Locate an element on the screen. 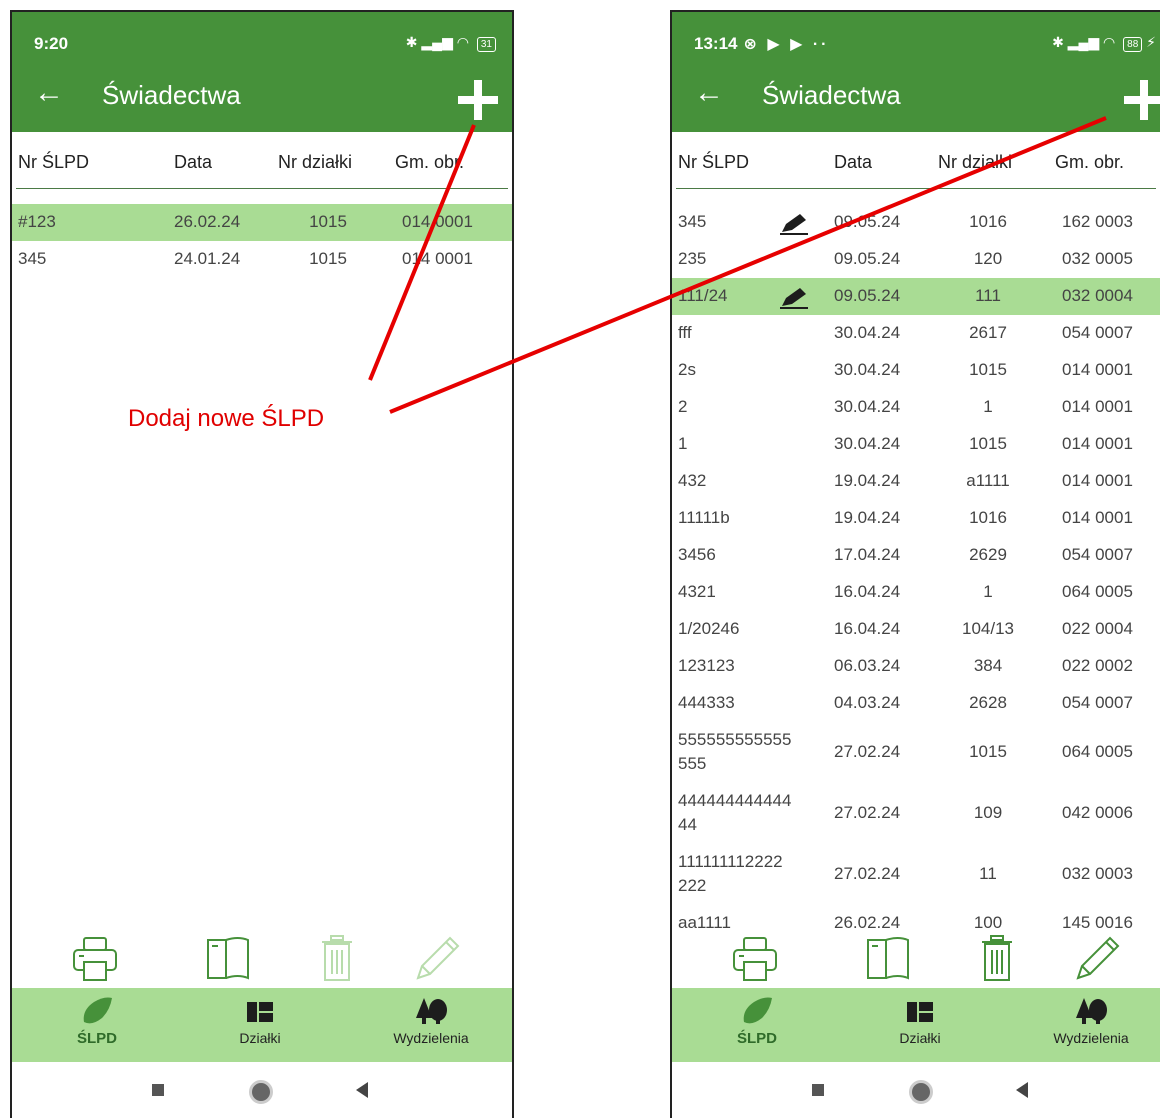 This screenshot has width=1160, height=1118. table-row: 235 09.05.24 120 032 0005 is located at coordinates (916, 259).